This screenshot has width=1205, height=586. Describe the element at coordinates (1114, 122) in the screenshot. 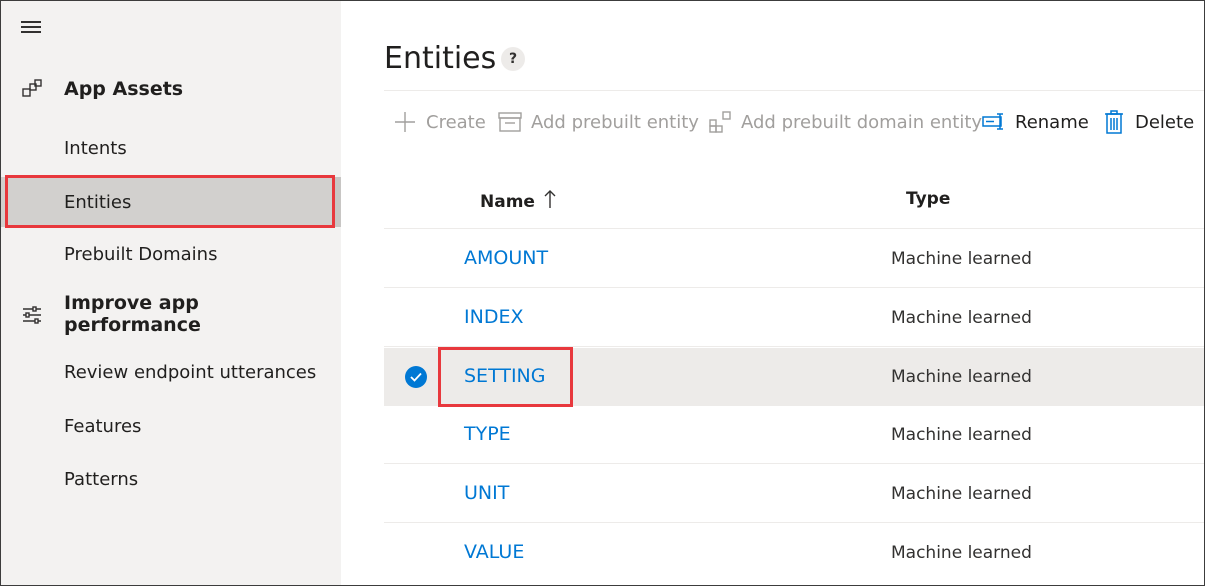

I see `trash-icon` at that location.